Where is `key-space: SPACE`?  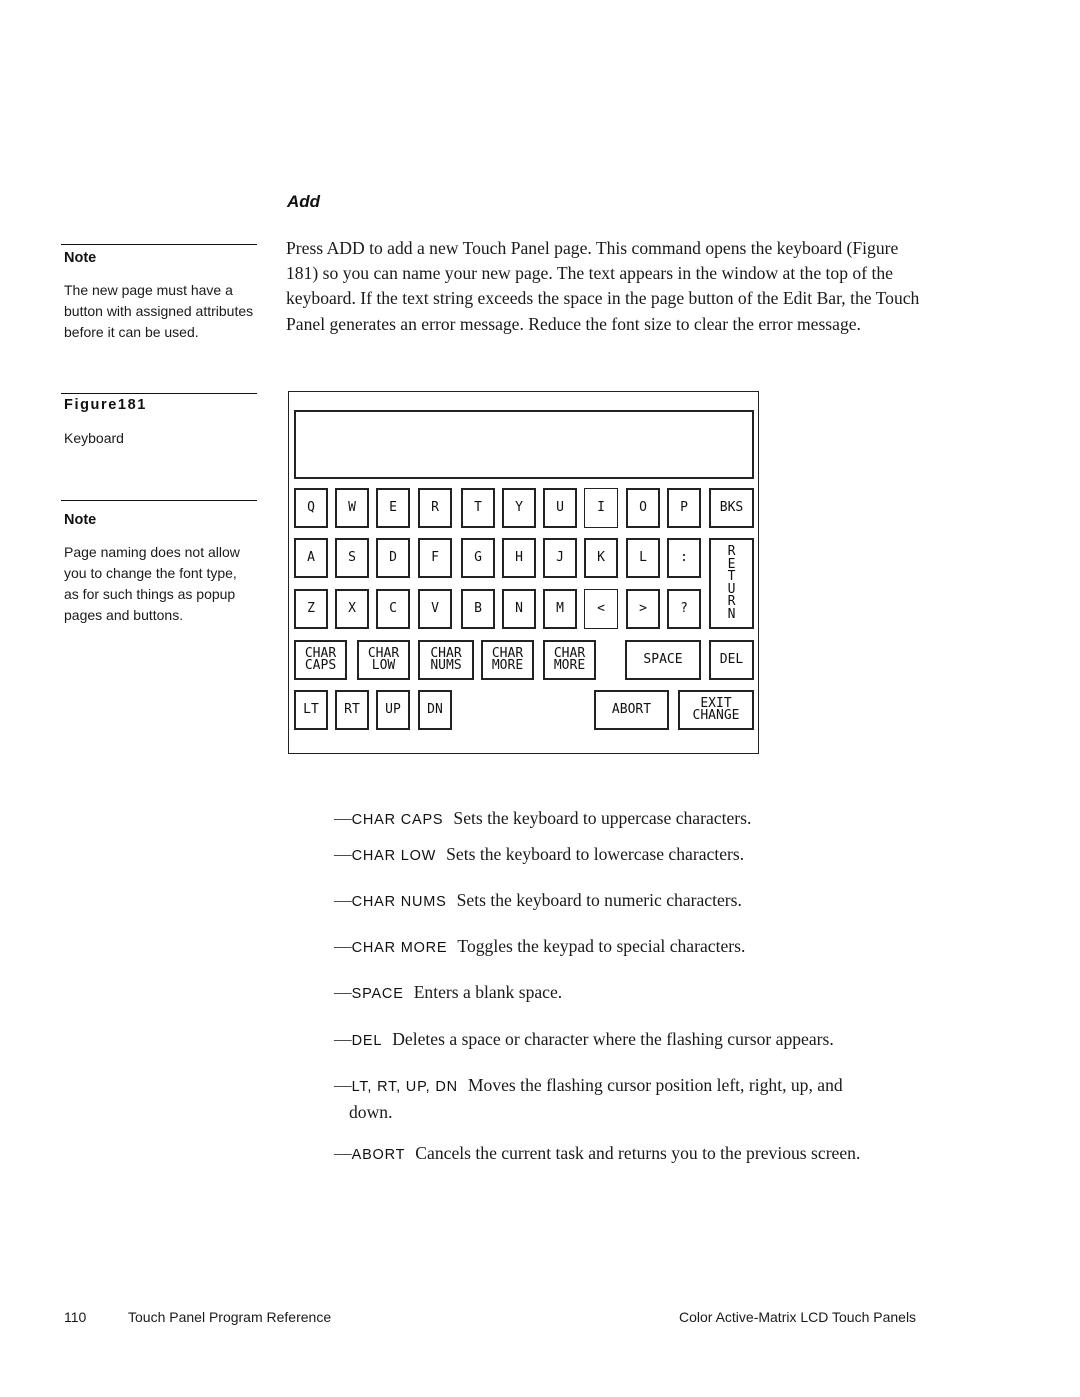
key-space: SPACE is located at coordinates (663, 660).